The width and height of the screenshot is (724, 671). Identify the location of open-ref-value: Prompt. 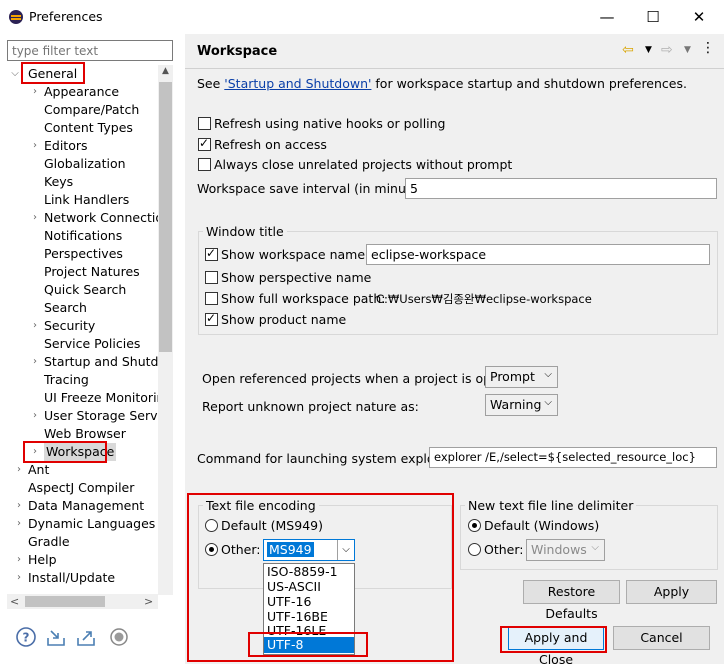
(512, 376).